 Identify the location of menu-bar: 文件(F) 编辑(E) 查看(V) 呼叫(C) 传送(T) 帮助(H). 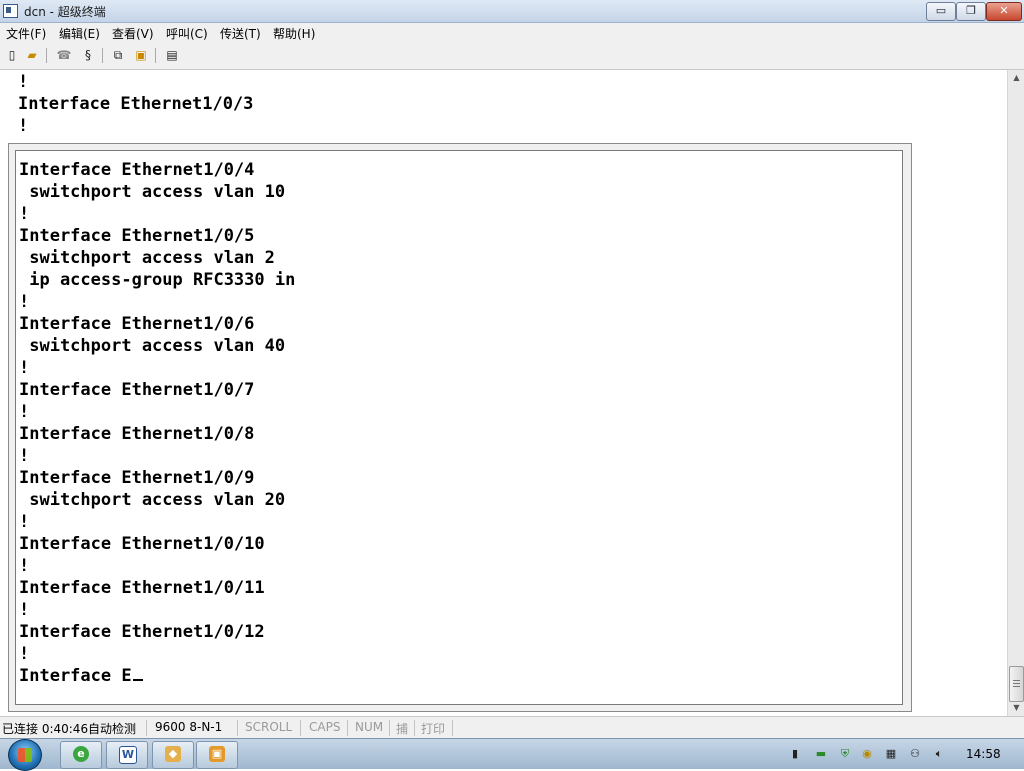
(512, 33).